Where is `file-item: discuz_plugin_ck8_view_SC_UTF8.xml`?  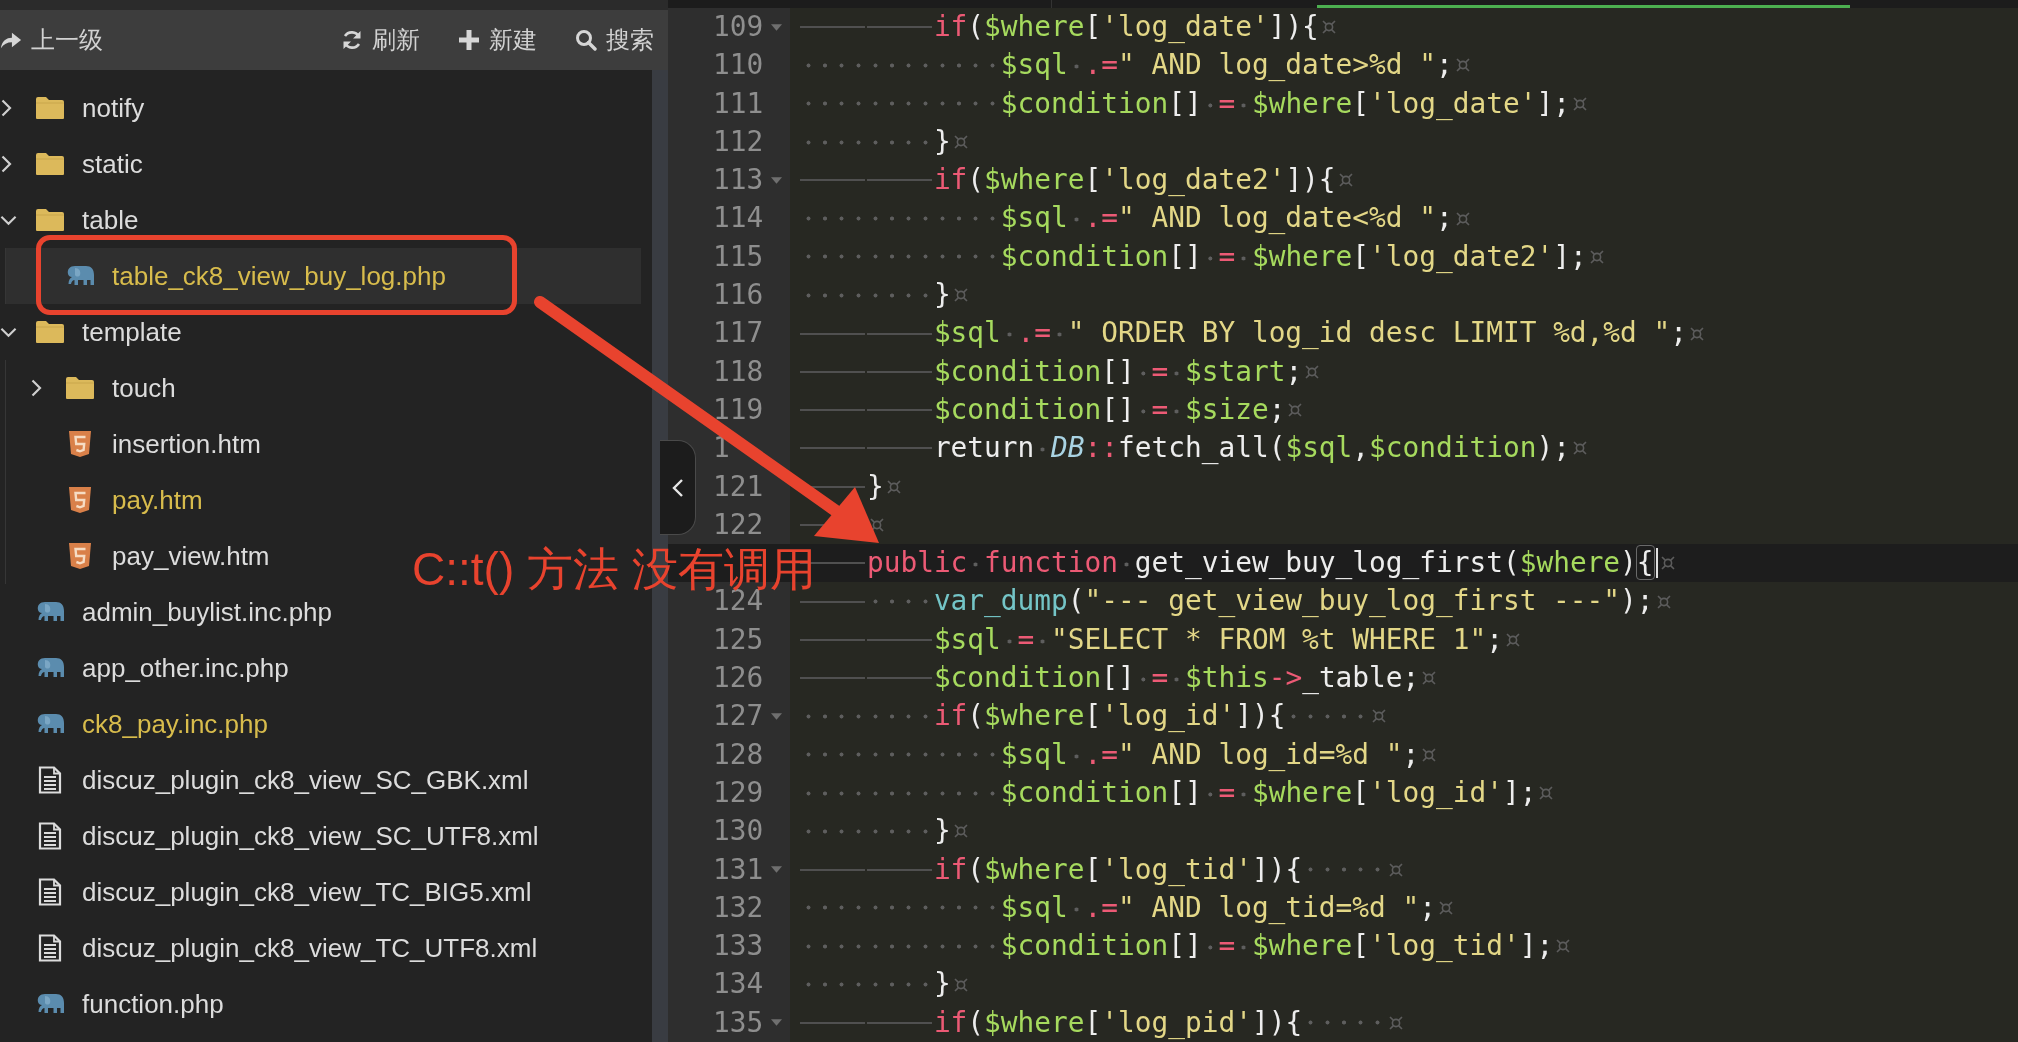
file-item: discuz_plugin_ck8_view_SC_UTF8.xml is located at coordinates (269, 836).